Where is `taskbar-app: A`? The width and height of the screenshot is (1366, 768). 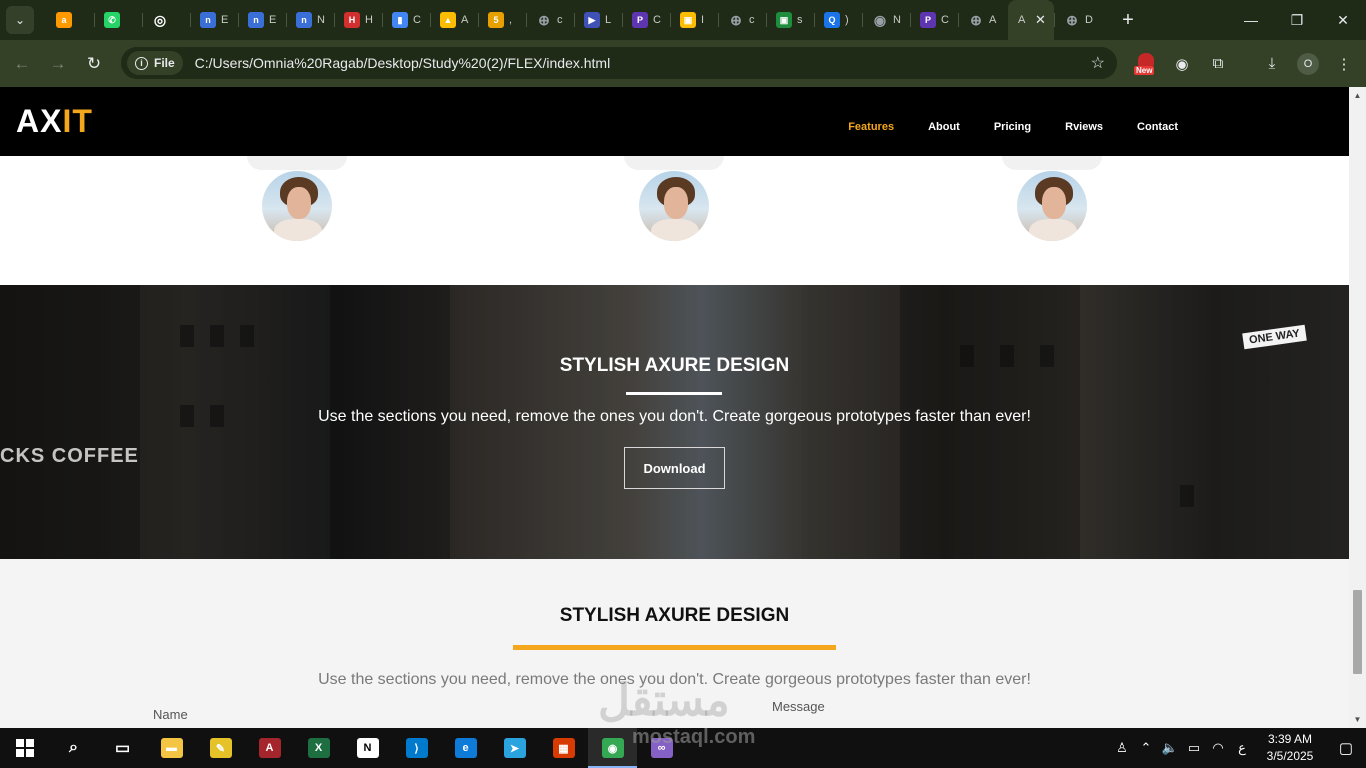 taskbar-app: A is located at coordinates (269, 748).